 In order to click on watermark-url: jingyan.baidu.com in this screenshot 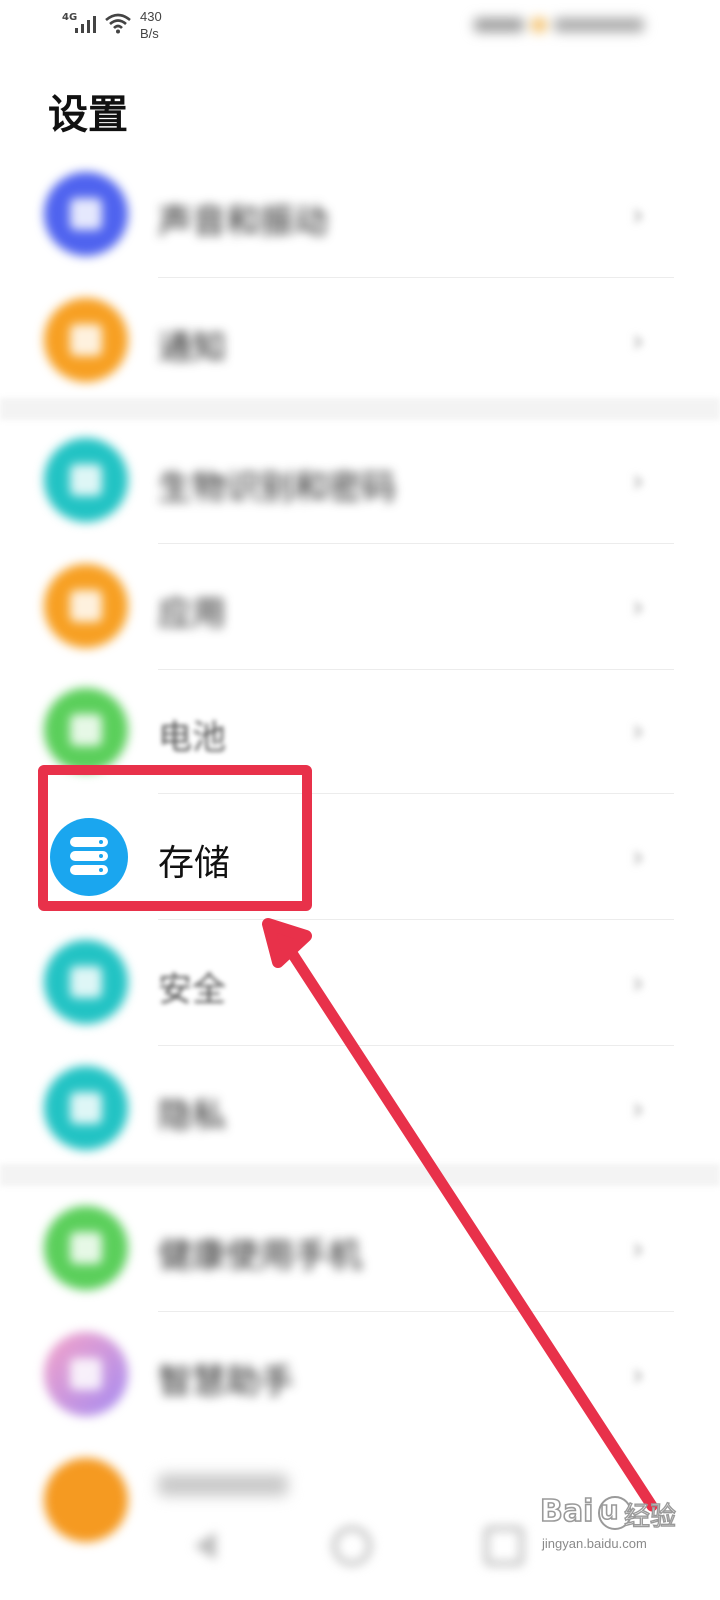, I will do `click(594, 1543)`.